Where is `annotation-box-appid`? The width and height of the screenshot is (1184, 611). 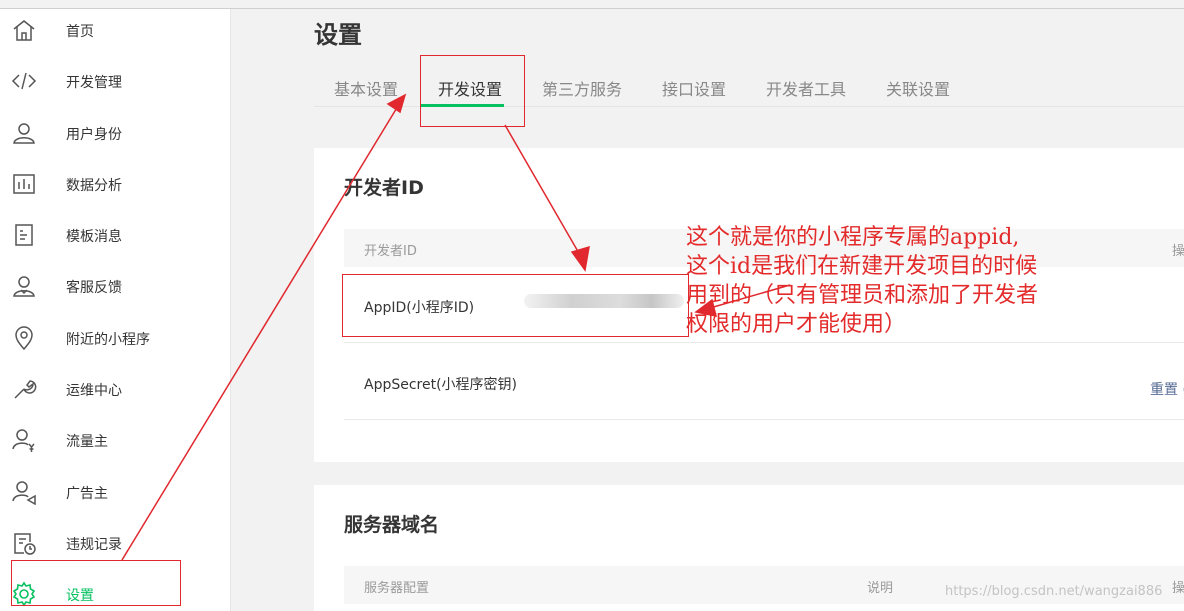 annotation-box-appid is located at coordinates (515, 305).